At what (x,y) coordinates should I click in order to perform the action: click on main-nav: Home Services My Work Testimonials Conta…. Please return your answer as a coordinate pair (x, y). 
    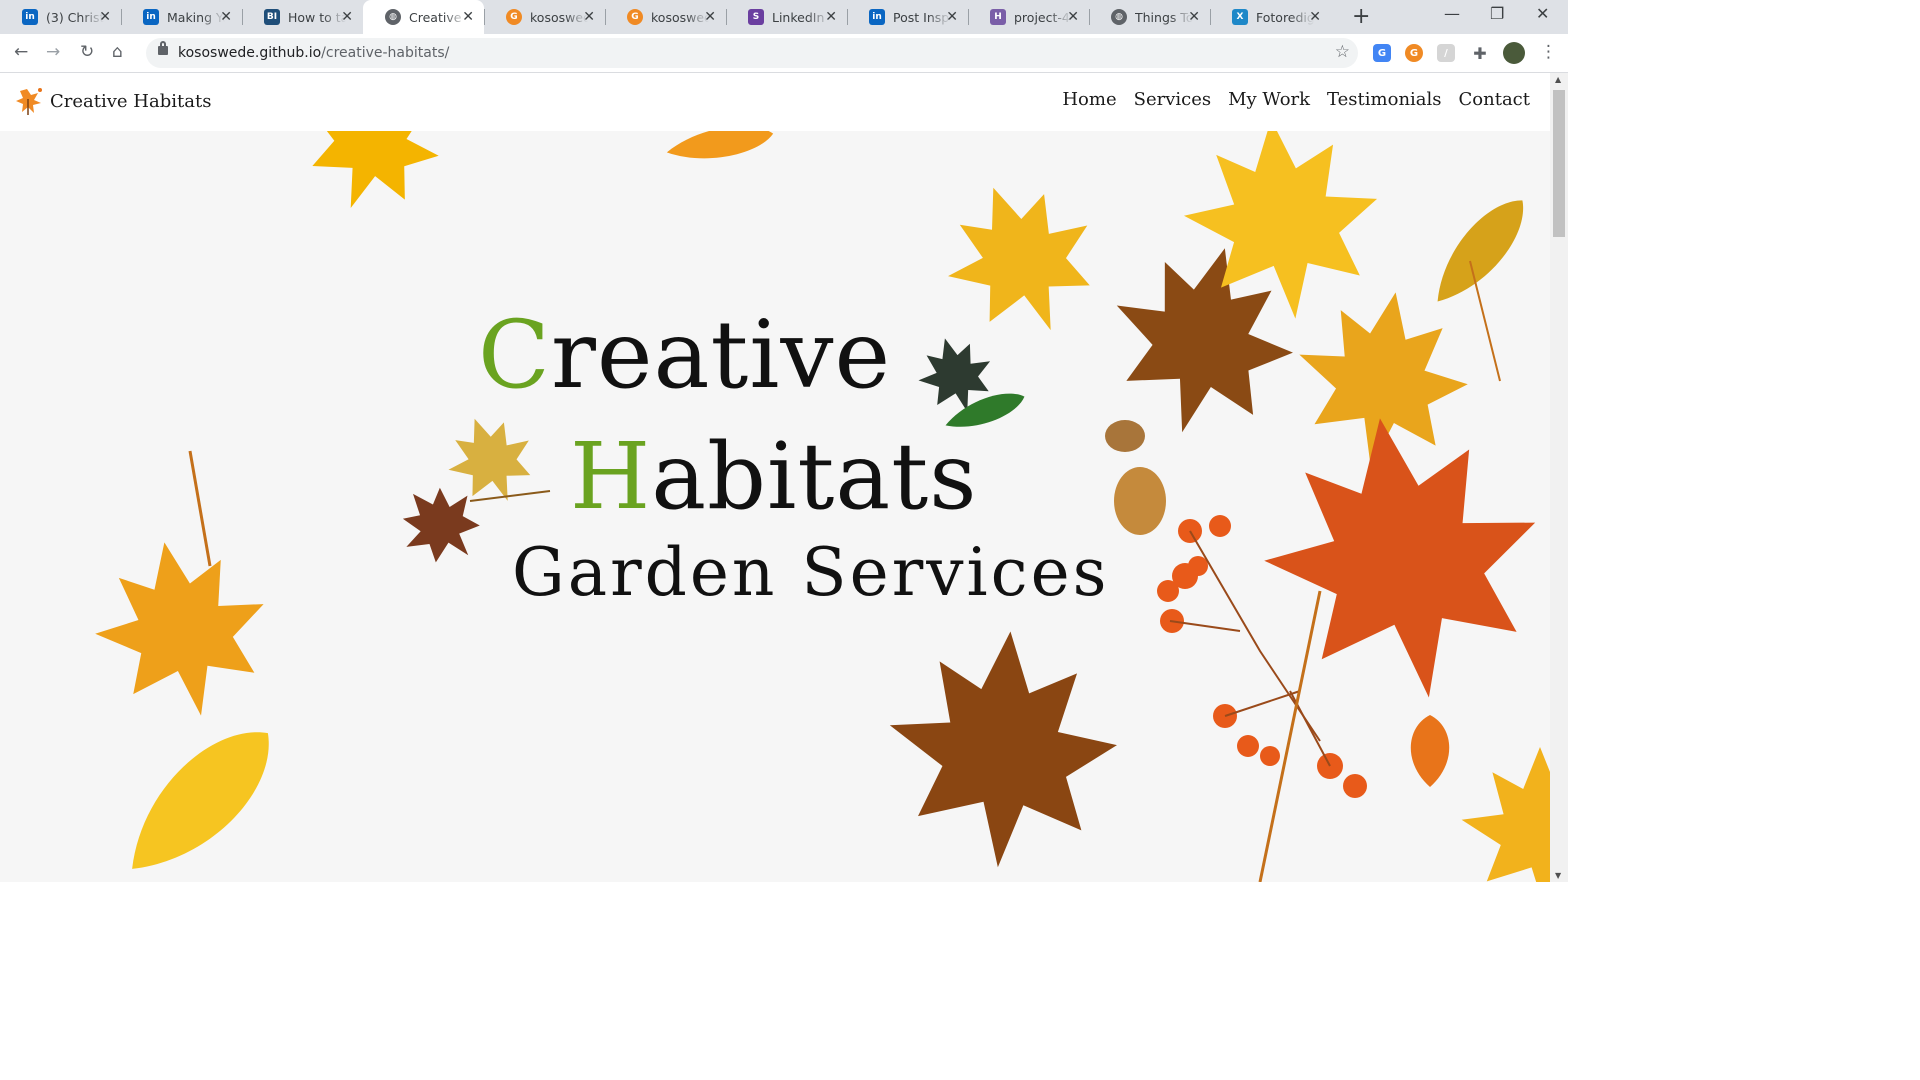
    Looking at the image, I should click on (1296, 99).